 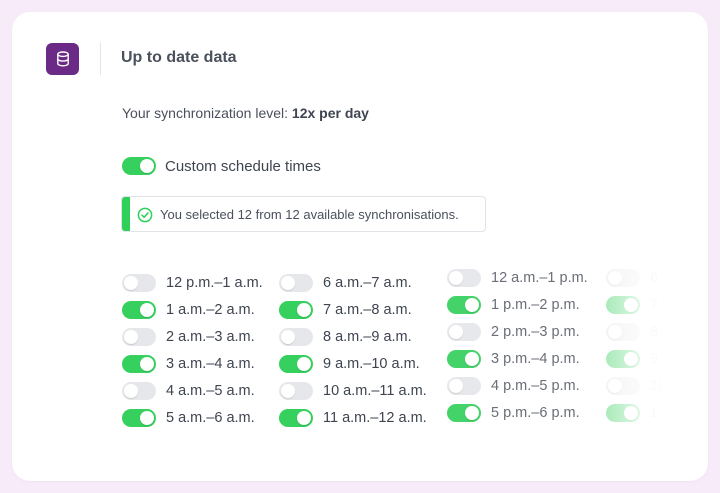 I want to click on slot-row: 8 a.m.–9 a.m., so click(x=345, y=337).